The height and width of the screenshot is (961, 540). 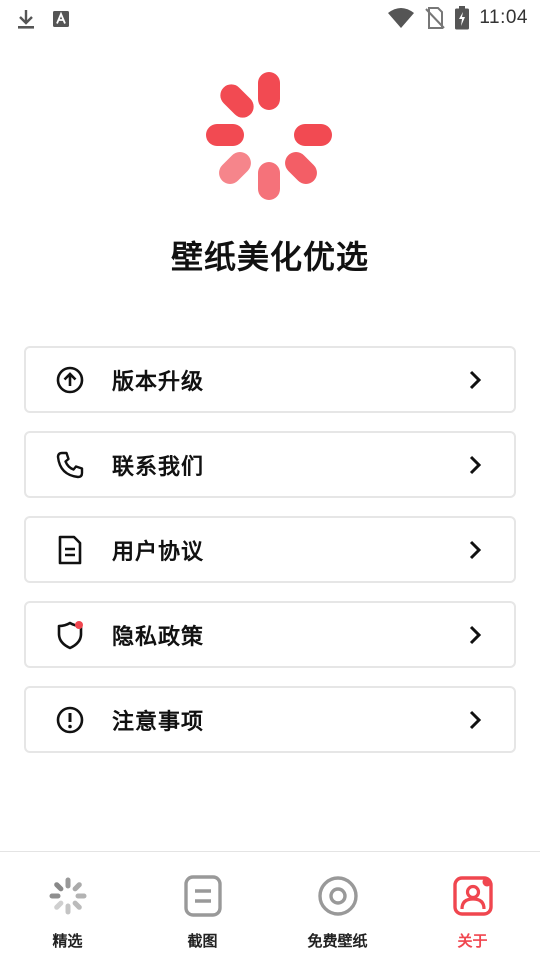 What do you see at coordinates (337, 896) in the screenshot?
I see `disc-icon` at bounding box center [337, 896].